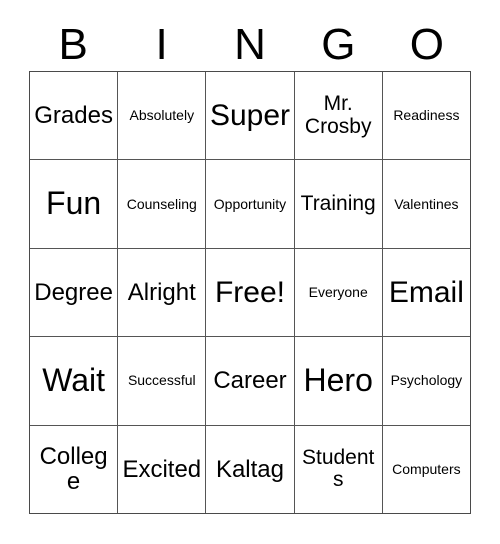 This screenshot has height=544, width=500. I want to click on bingo-cell-label: Grades, so click(73, 115).